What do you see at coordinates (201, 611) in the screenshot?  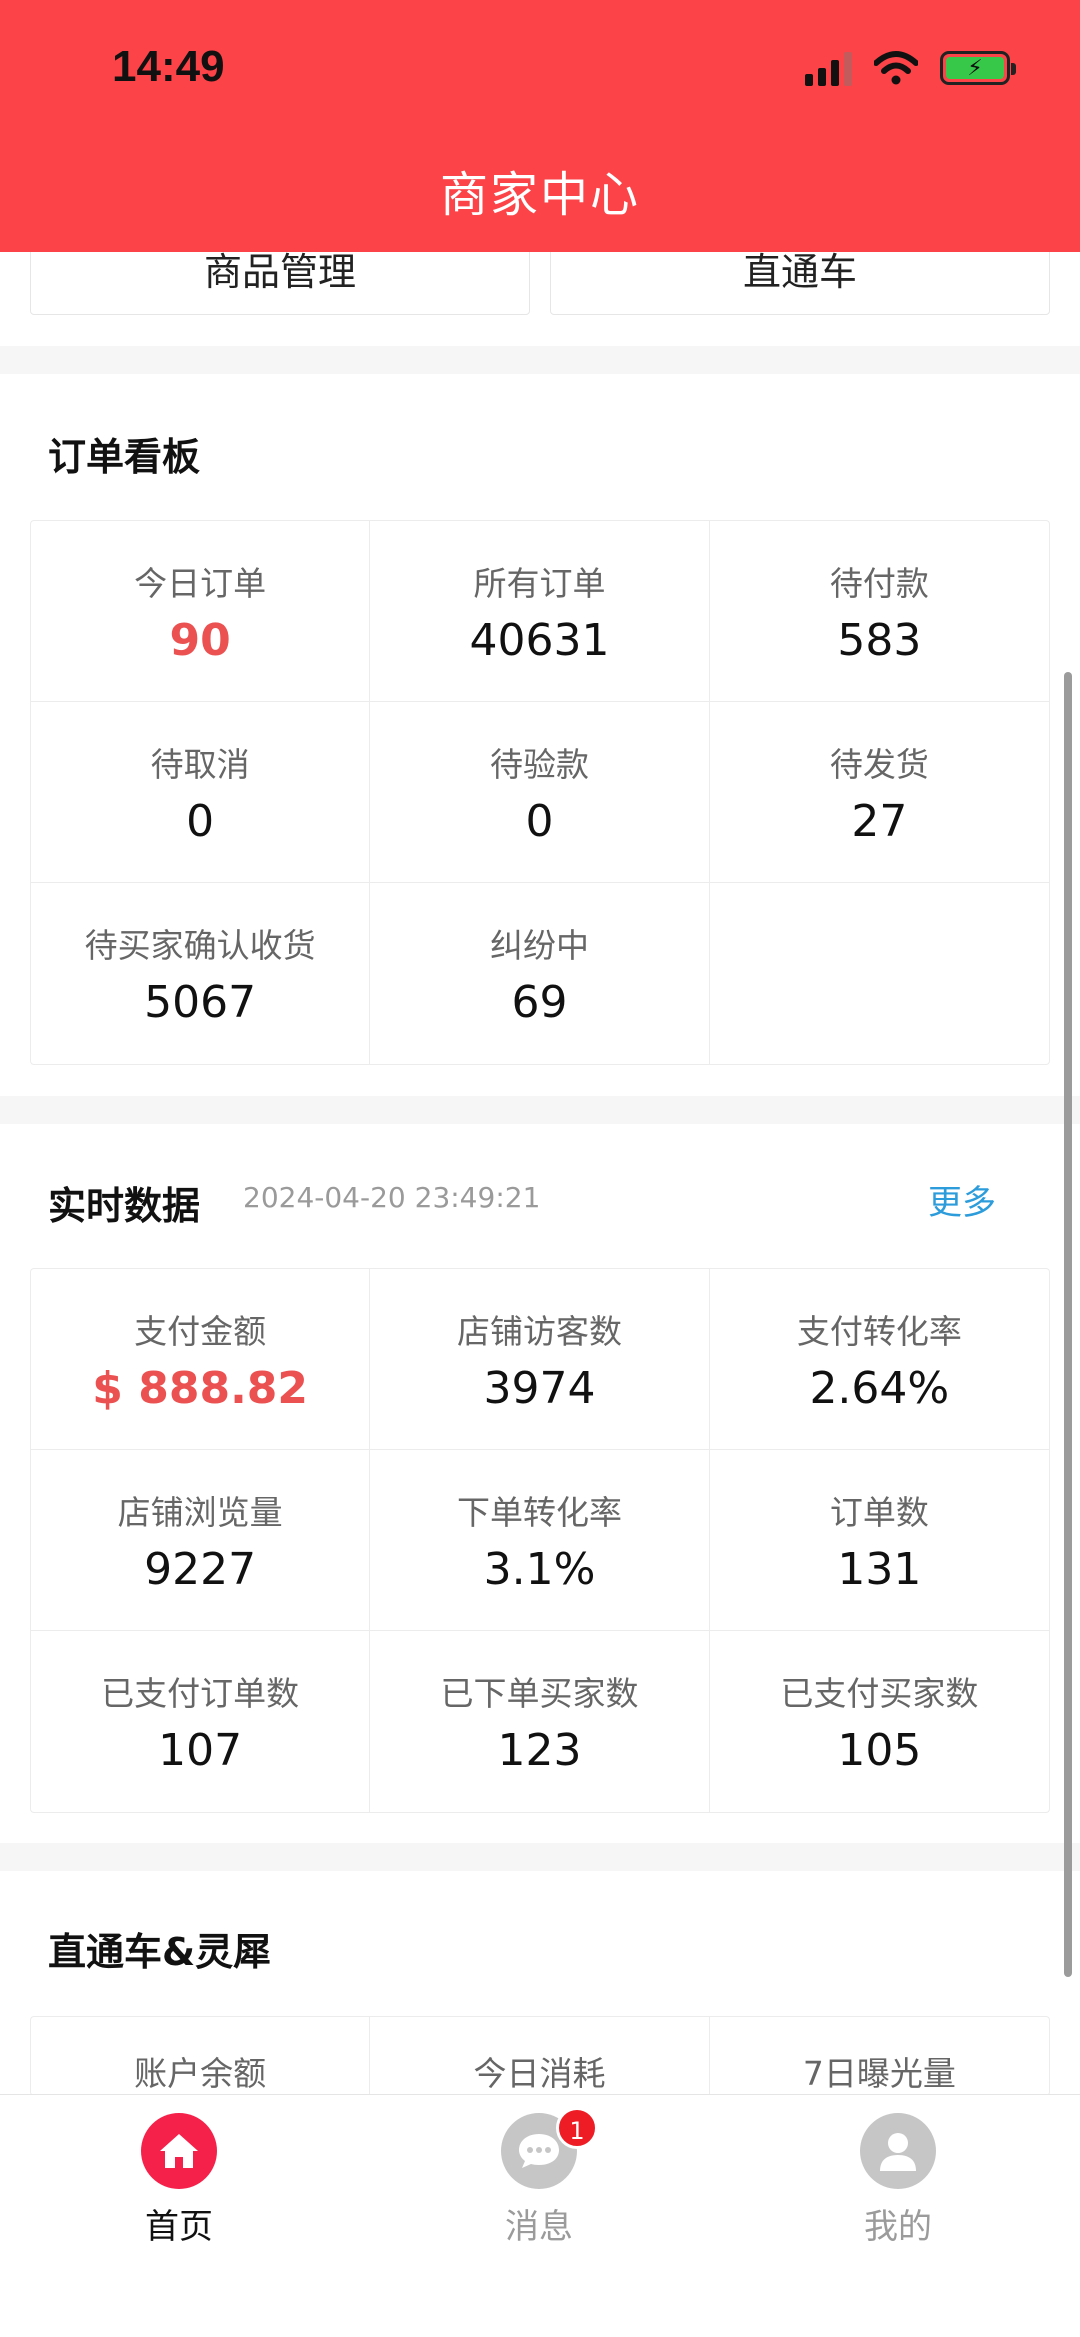 I see `stat-today-orders: 今日订单 90` at bounding box center [201, 611].